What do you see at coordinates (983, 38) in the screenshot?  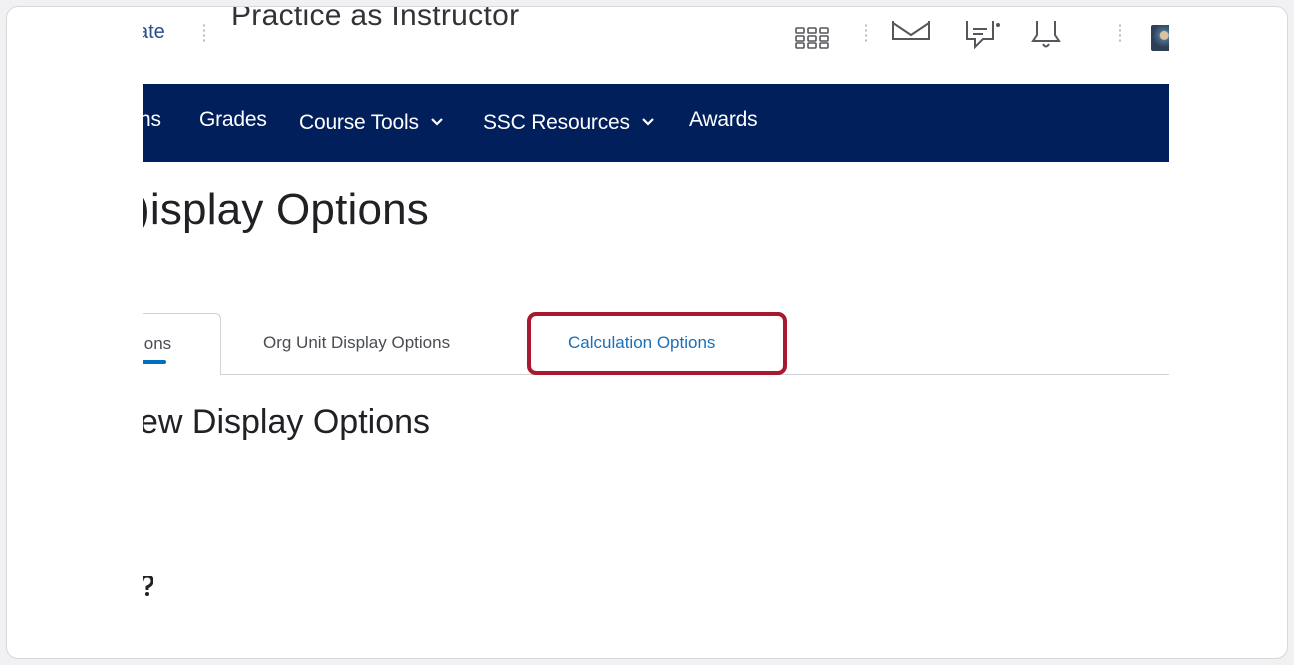 I see `chat-icon` at bounding box center [983, 38].